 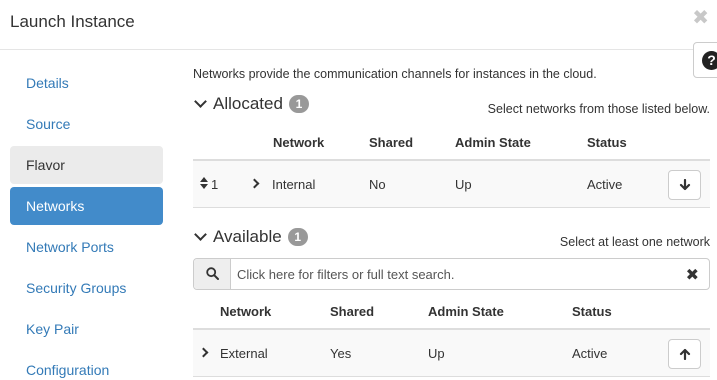 What do you see at coordinates (86, 288) in the screenshot?
I see `nav-item-security-groups: Security Groups` at bounding box center [86, 288].